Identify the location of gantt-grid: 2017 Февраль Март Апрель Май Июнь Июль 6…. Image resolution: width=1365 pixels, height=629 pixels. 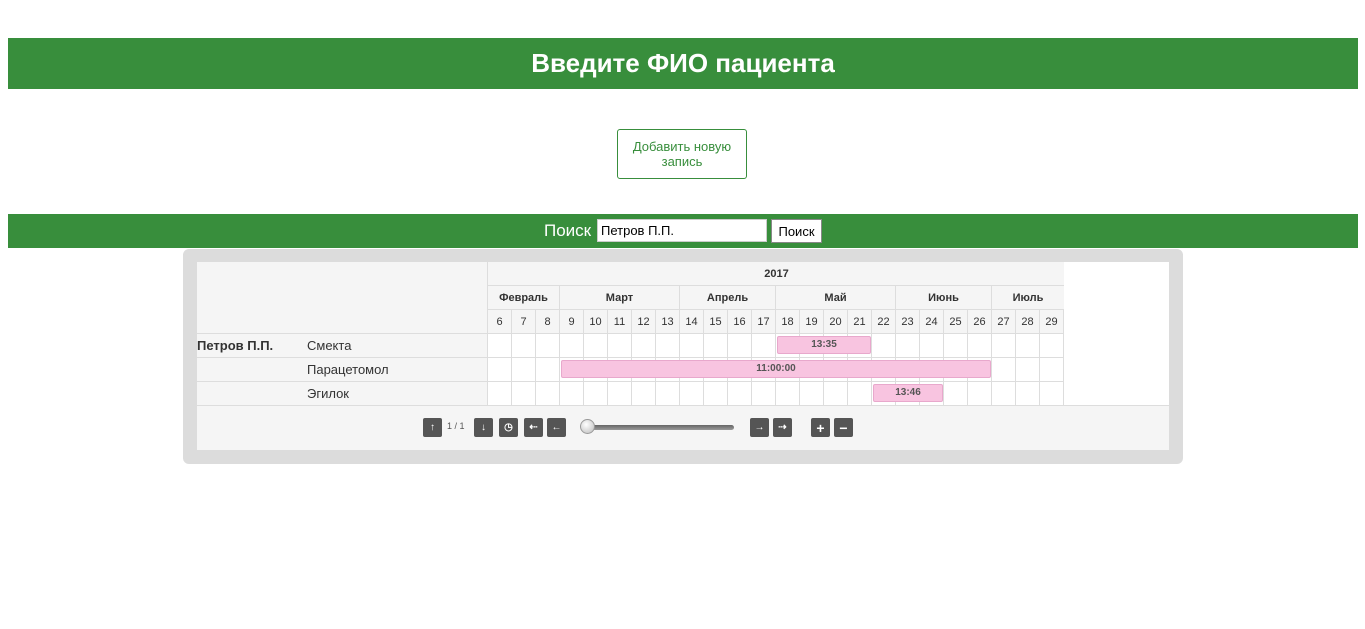
(776, 333).